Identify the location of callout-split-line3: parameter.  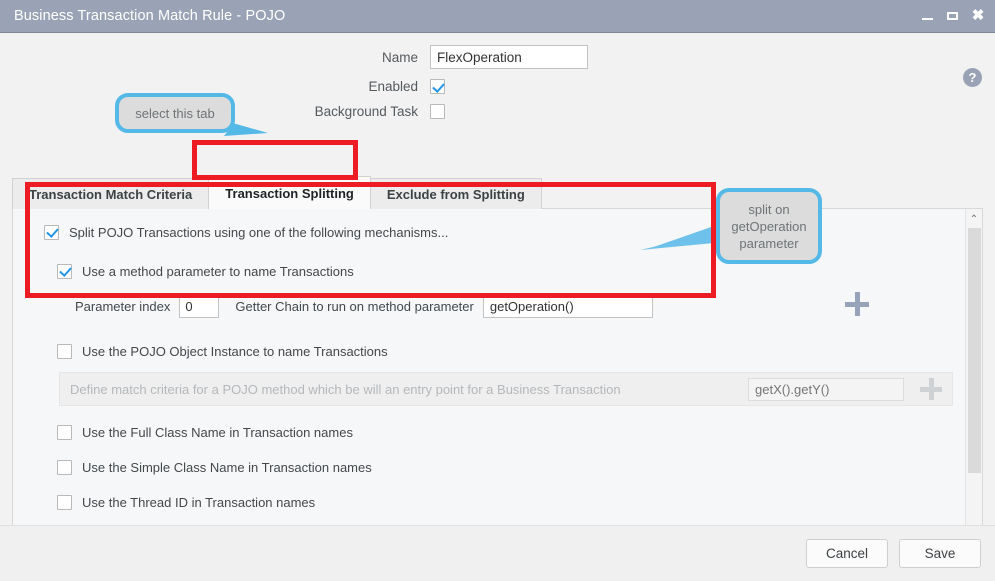
(769, 243).